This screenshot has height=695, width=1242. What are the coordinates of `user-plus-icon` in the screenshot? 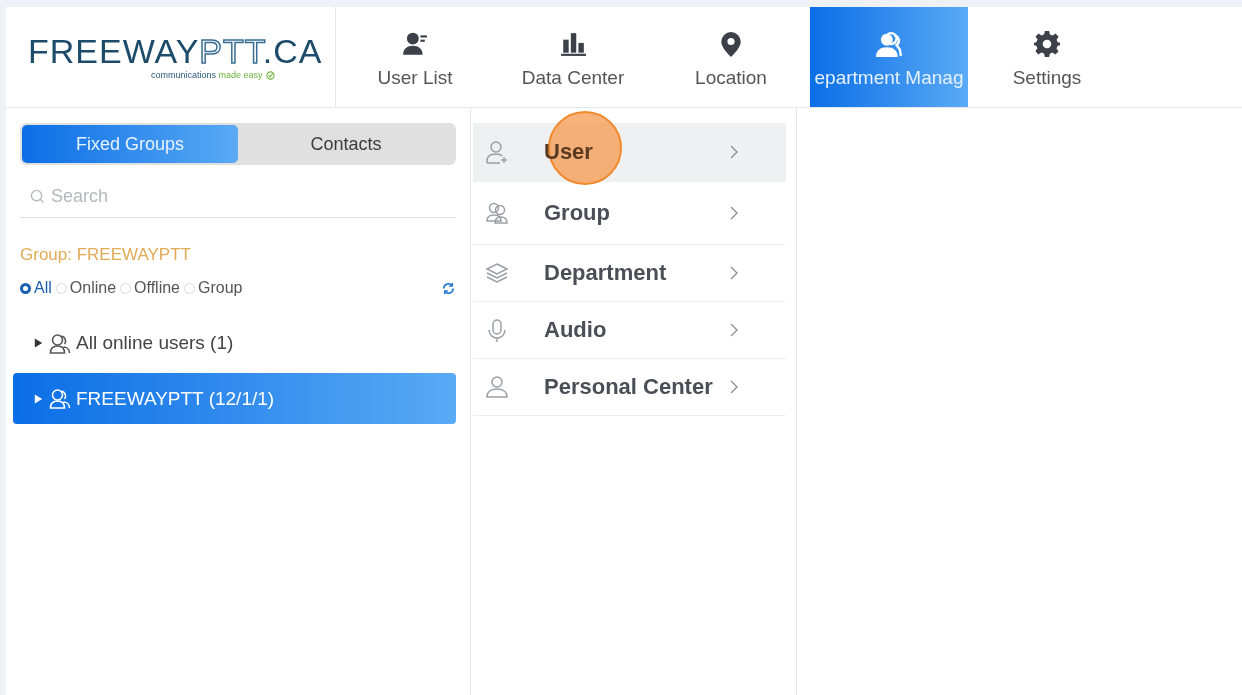 It's located at (497, 152).